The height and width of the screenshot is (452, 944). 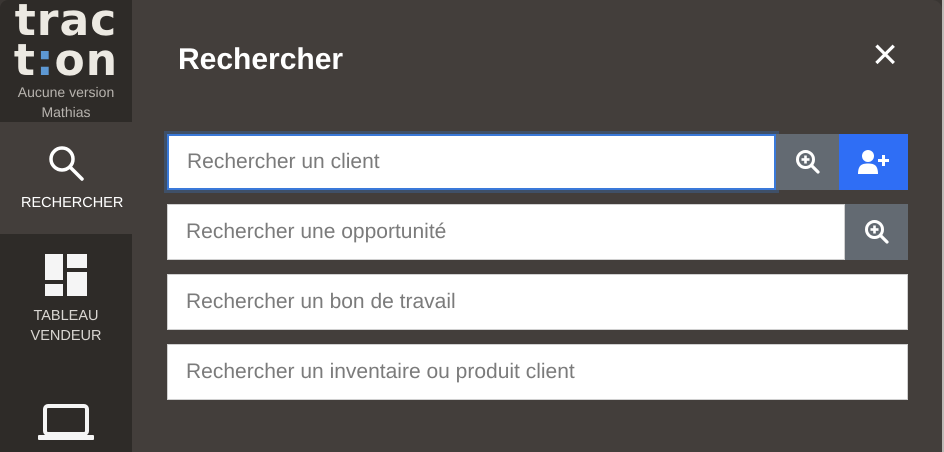 I want to click on add-user-icon, so click(x=874, y=162).